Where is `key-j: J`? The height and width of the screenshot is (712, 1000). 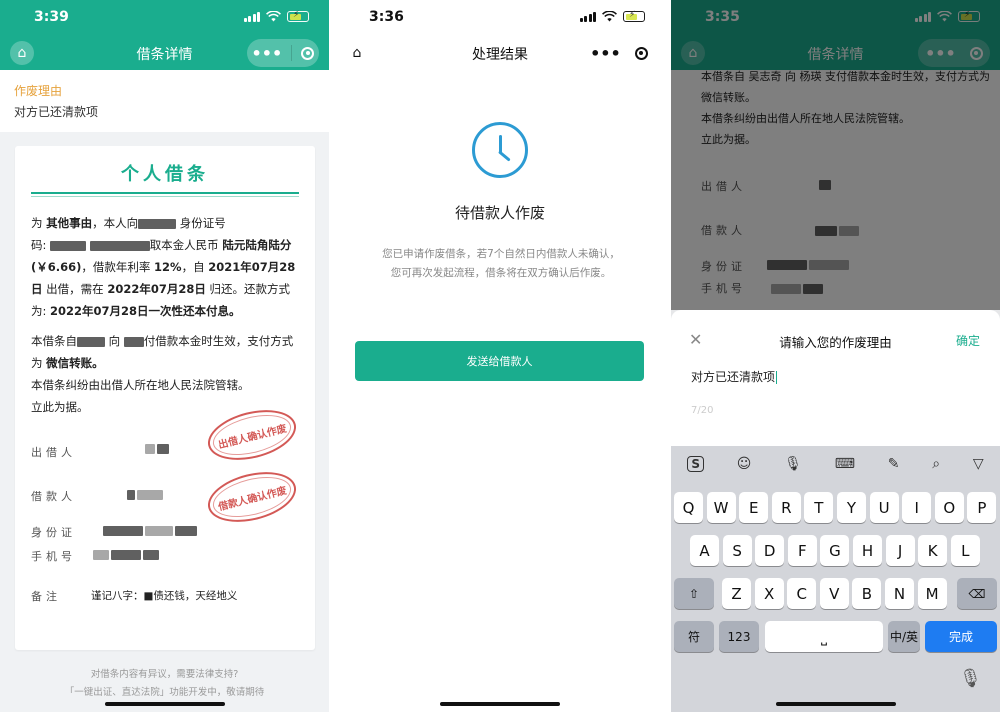
key-j: J is located at coordinates (900, 550).